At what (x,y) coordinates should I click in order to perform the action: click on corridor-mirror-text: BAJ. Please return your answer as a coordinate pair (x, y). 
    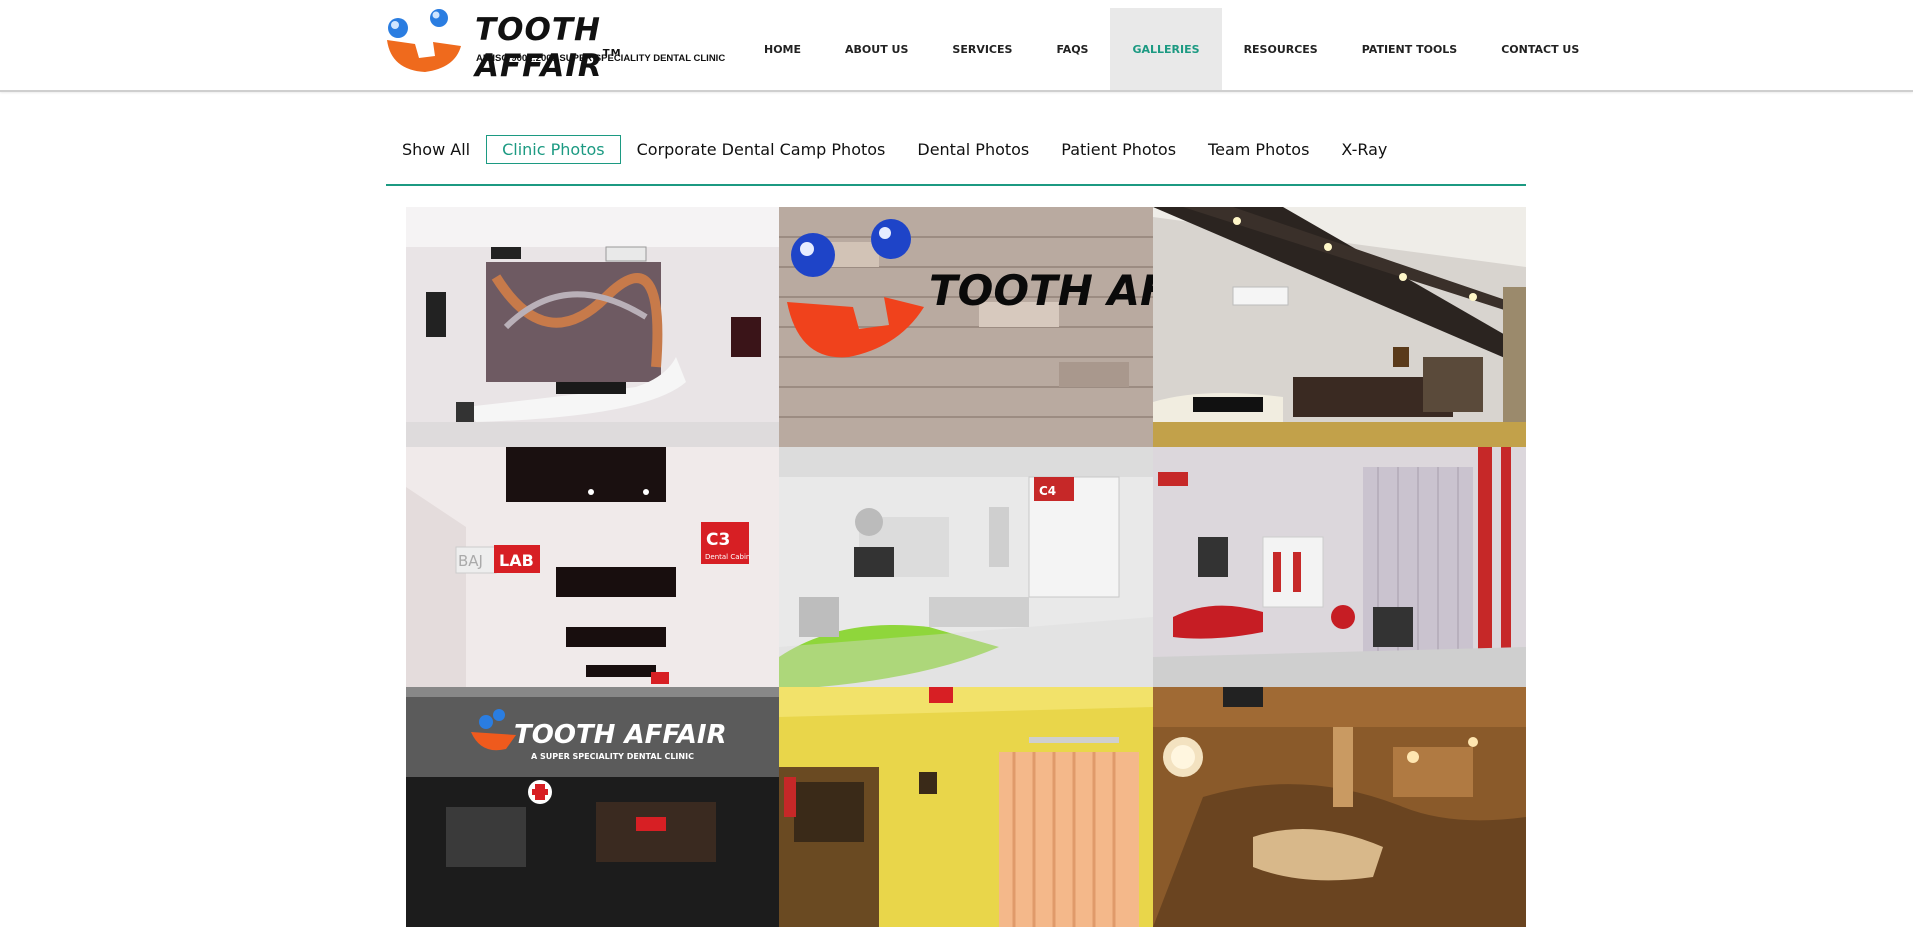
    Looking at the image, I should click on (470, 561).